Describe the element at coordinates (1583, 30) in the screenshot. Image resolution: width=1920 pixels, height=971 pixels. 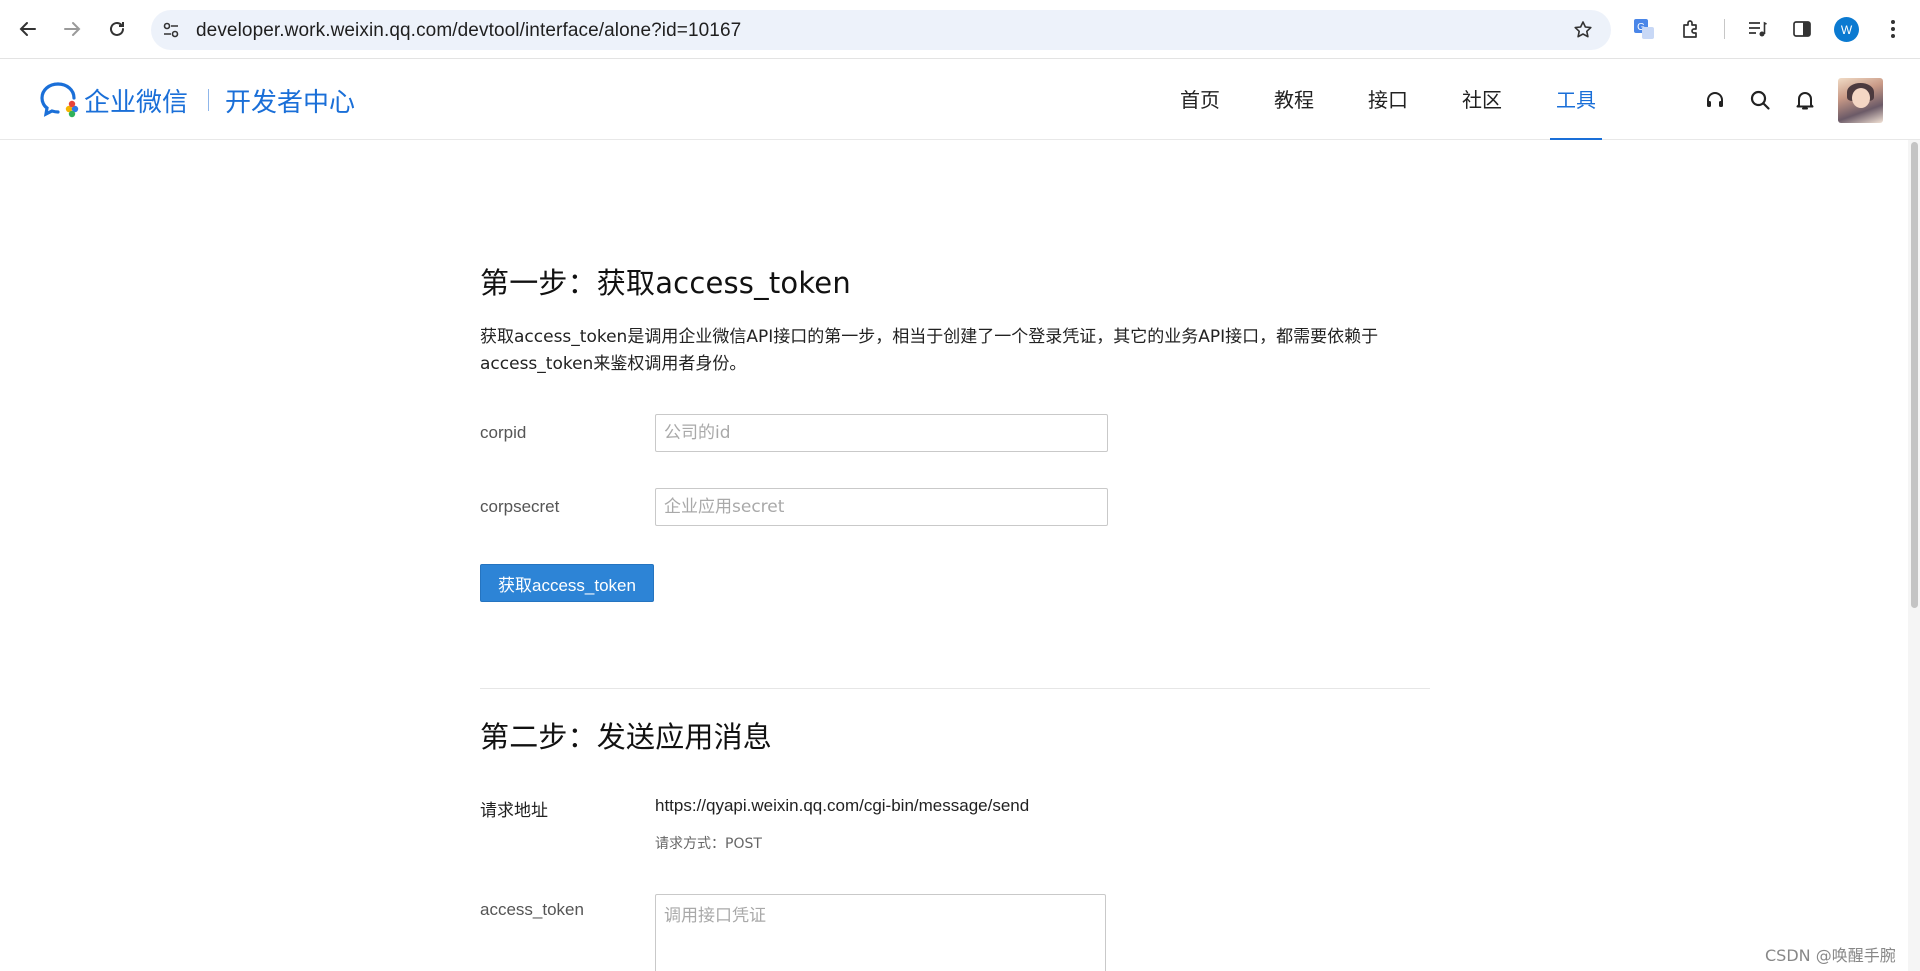
I see `bookmark-star-icon` at that location.